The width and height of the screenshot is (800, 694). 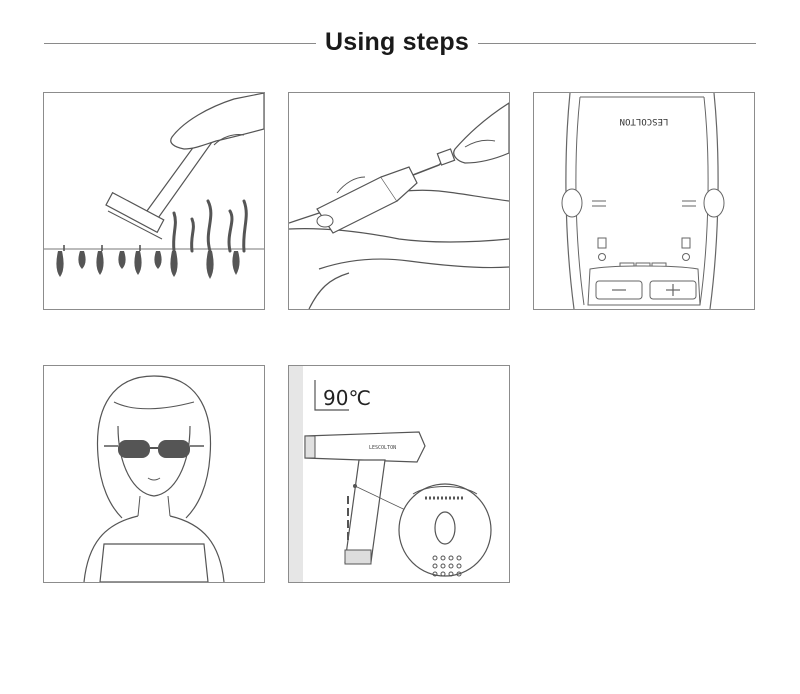 I want to click on mouth, so click(x=154, y=479).